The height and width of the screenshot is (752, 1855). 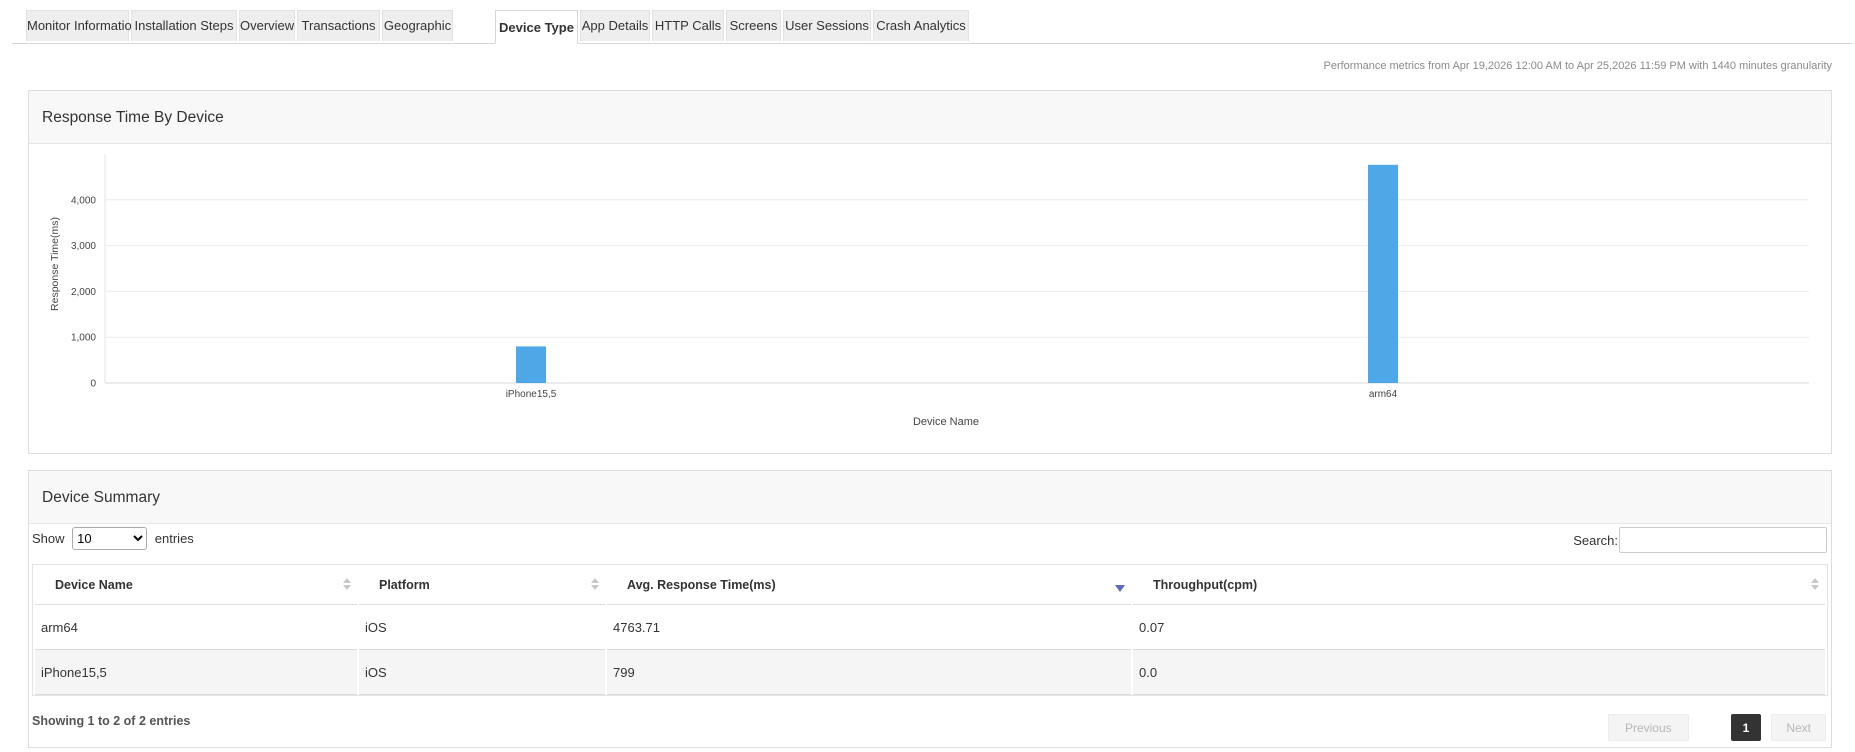 I want to click on previous-page-button: Previous, so click(x=1648, y=727).